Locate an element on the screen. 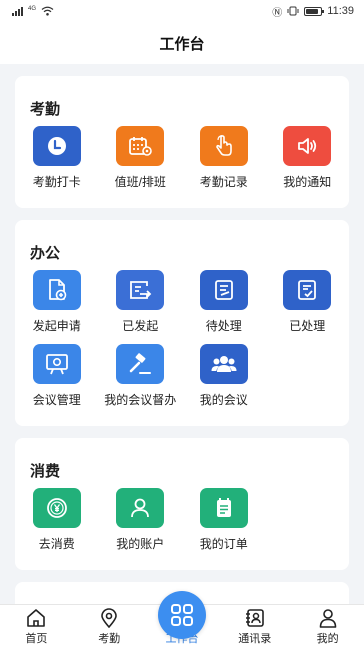  status-left: 4G is located at coordinates (33, 11).